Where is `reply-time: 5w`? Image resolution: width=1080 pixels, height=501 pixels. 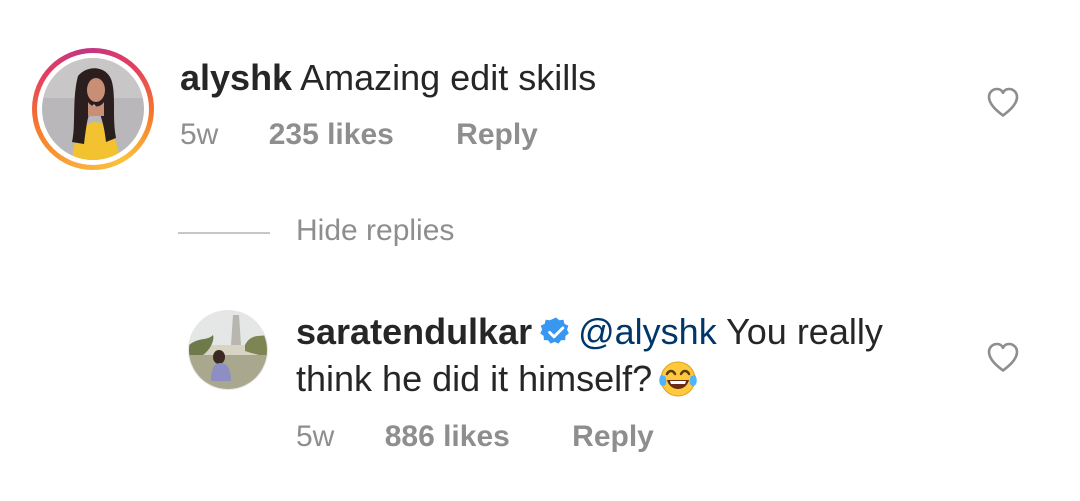
reply-time: 5w is located at coordinates (315, 436).